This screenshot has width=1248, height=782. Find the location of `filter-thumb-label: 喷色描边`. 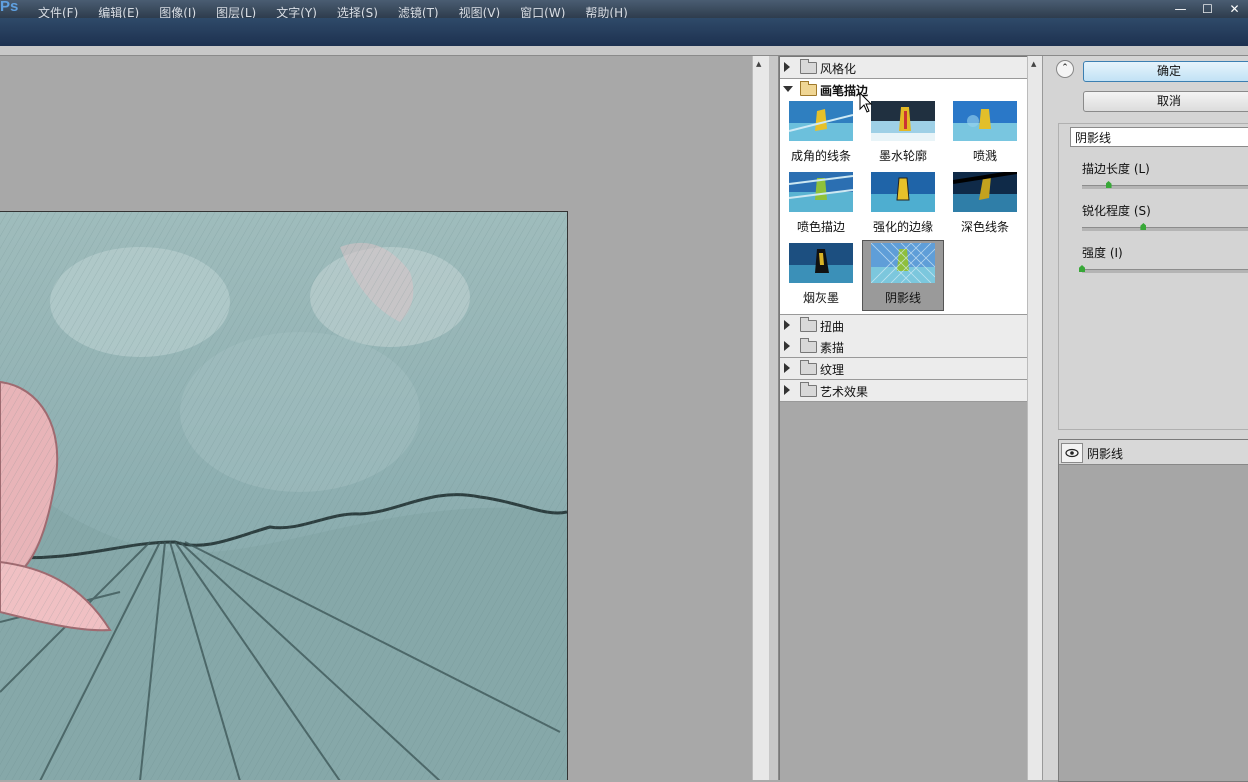

filter-thumb-label: 喷色描边 is located at coordinates (820, 227).